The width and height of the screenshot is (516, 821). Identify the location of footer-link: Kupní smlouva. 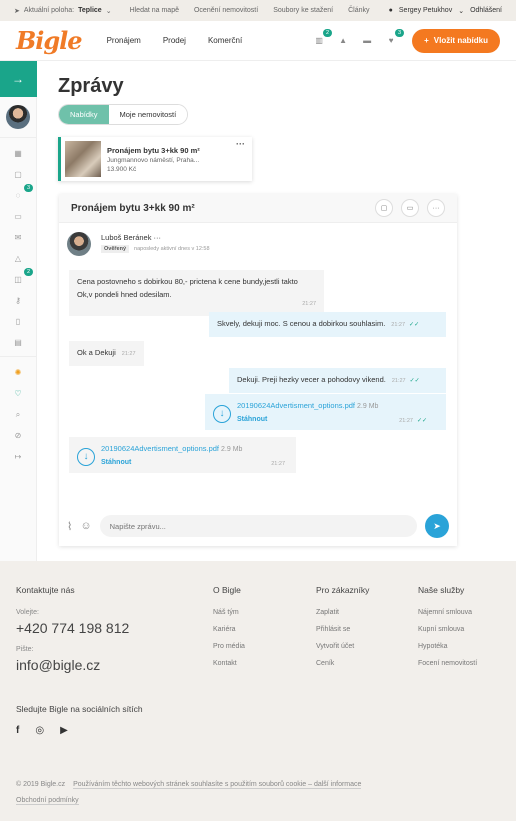
(447, 629).